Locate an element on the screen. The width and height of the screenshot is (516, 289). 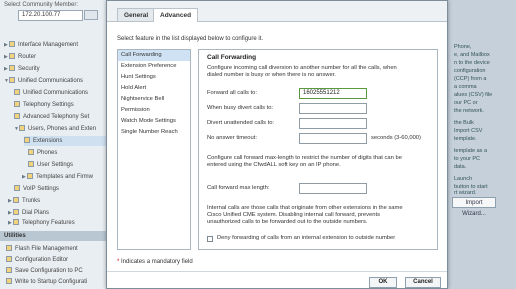
help-line: template. is located at coordinates (465, 139).